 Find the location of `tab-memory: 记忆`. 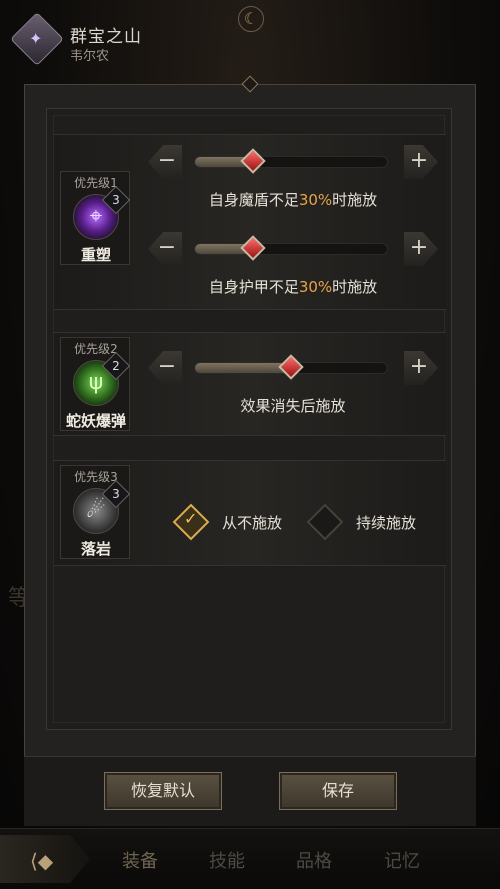

tab-memory: 记忆 is located at coordinates (402, 860).